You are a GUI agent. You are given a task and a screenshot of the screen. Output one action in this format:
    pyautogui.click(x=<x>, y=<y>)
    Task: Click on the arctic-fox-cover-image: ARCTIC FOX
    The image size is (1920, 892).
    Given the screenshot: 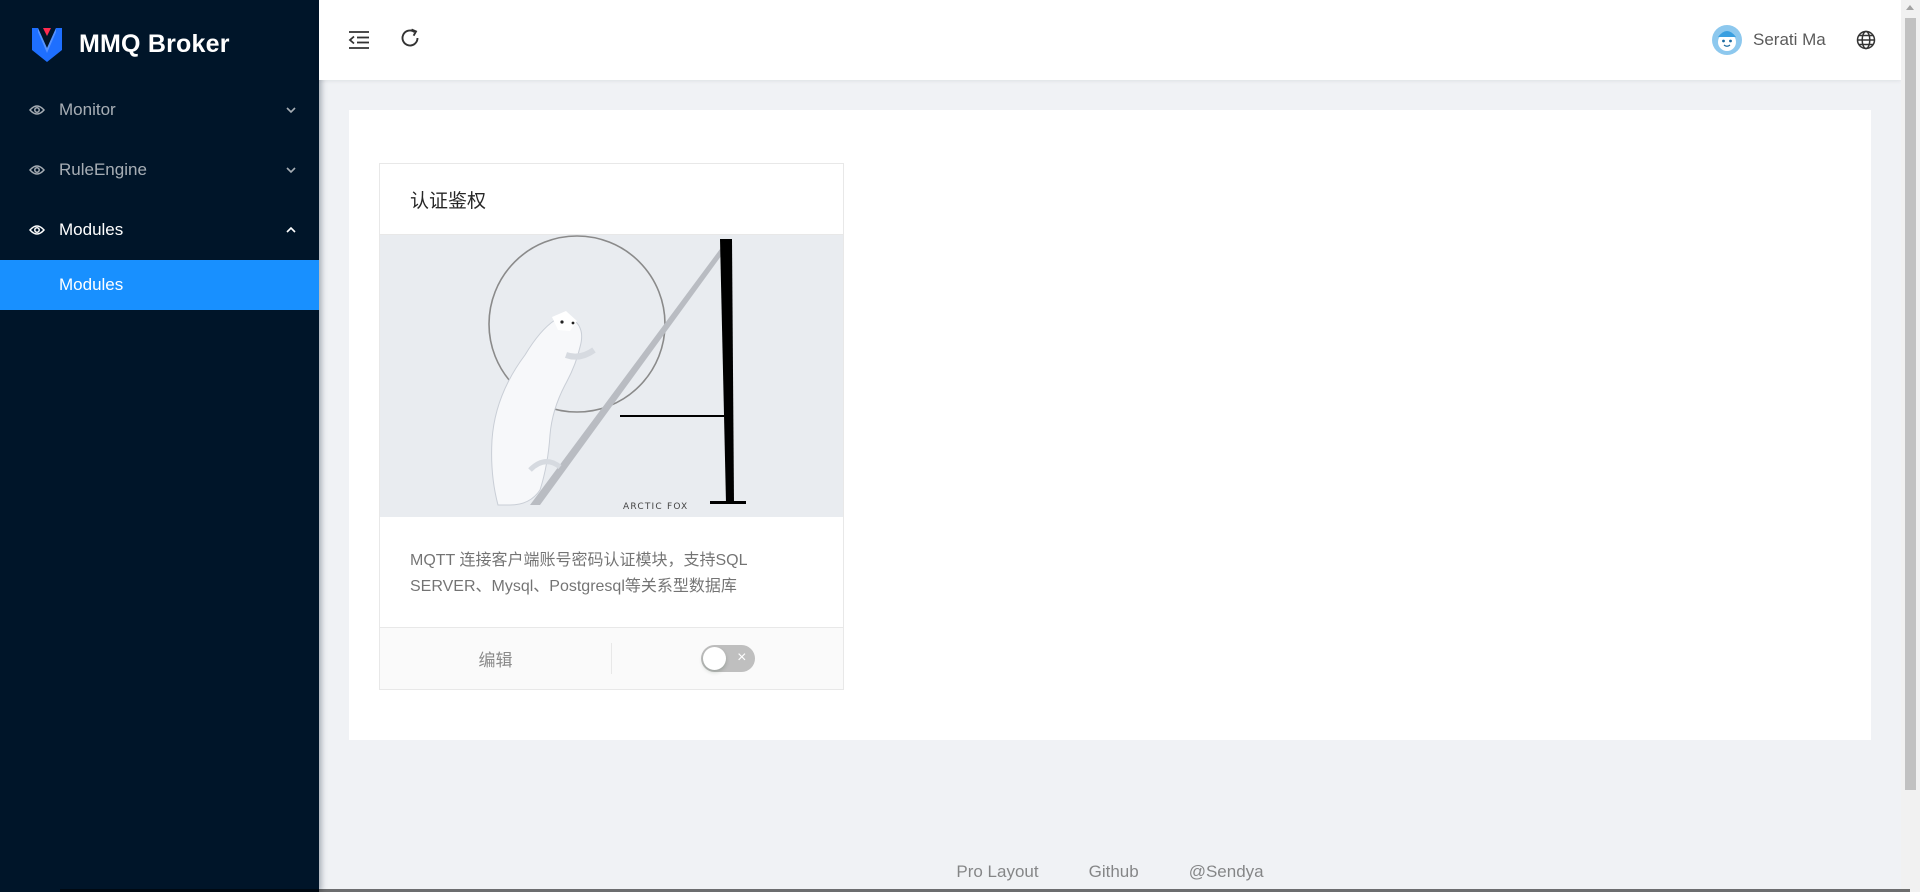 What is the action you would take?
    pyautogui.click(x=611, y=376)
    